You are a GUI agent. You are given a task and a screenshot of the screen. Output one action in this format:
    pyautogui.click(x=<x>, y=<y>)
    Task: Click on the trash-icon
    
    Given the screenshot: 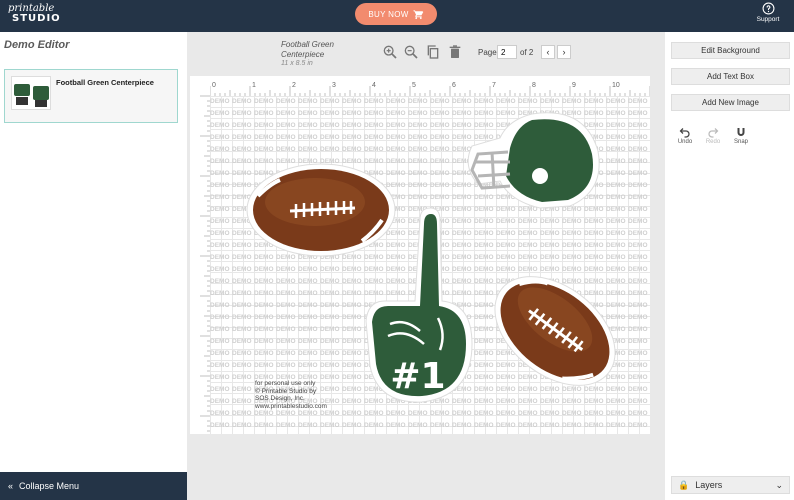 What is the action you would take?
    pyautogui.click(x=455, y=51)
    